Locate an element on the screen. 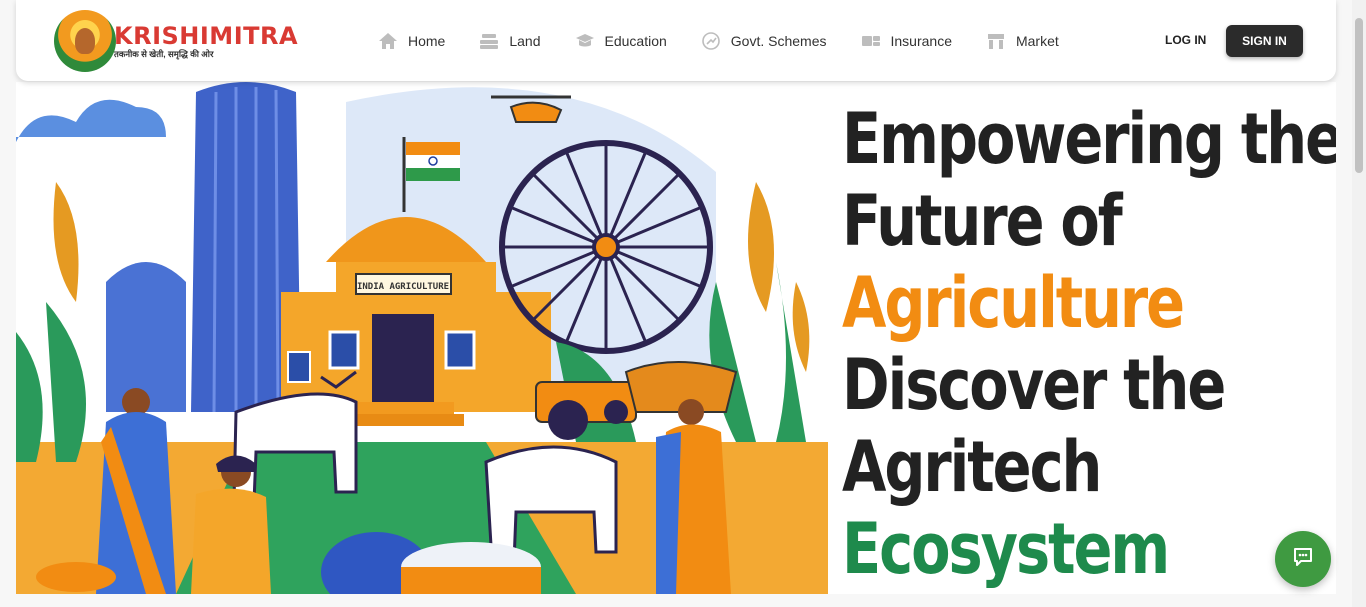 The width and height of the screenshot is (1366, 607). brand-logo: KRISHIMITRA तकनीक से खेती, समृद्धि की ओर is located at coordinates (176, 41).